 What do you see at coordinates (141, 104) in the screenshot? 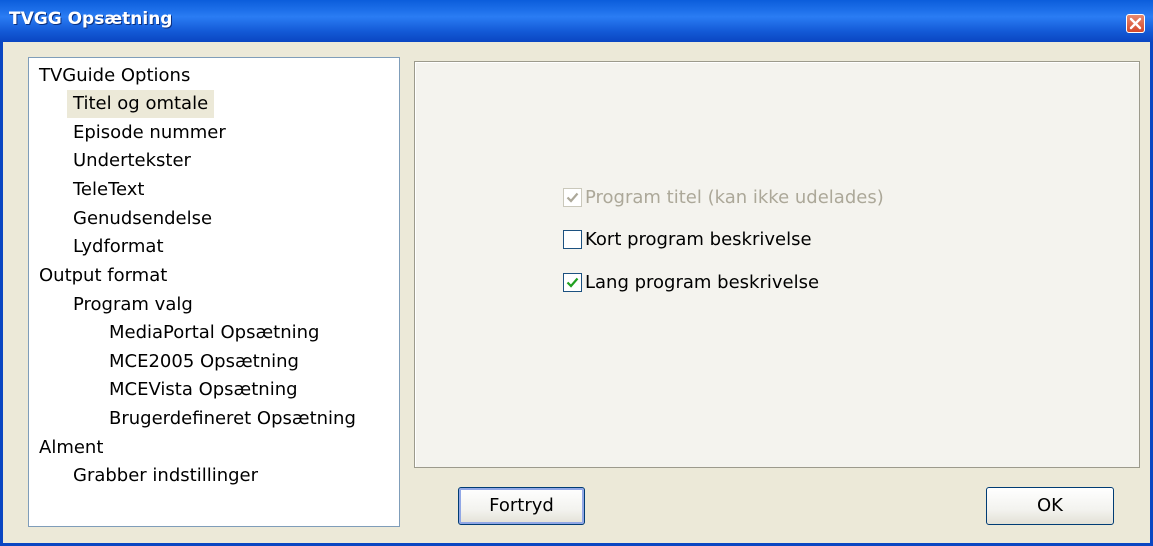
I see `tree-item-titel-og-omtale: Titel og omtale` at bounding box center [141, 104].